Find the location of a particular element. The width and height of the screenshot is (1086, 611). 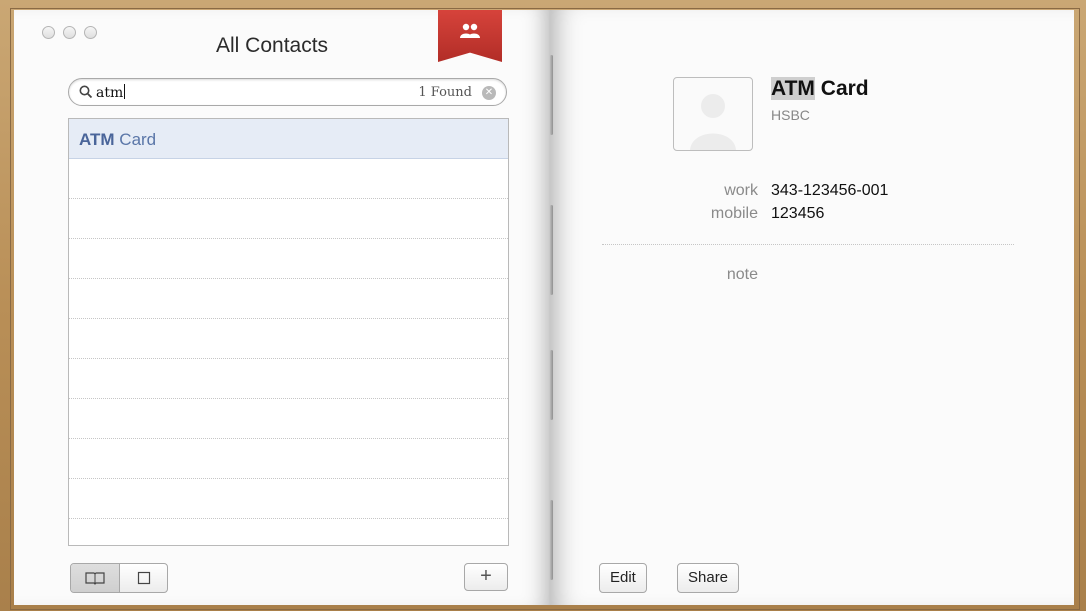

open-book-icon is located at coordinates (95, 578).